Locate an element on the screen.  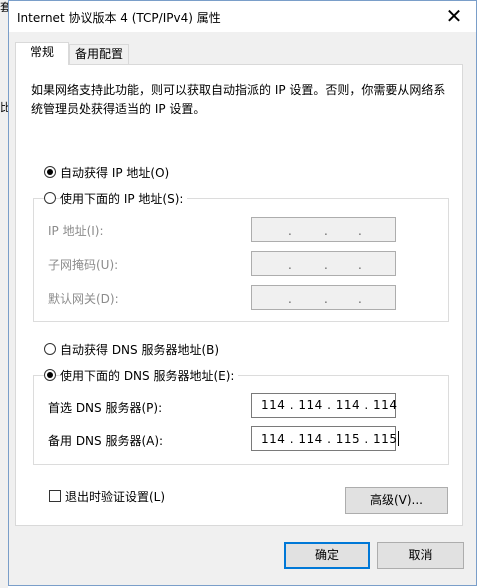
radio-manual-dns is located at coordinates (50, 375).